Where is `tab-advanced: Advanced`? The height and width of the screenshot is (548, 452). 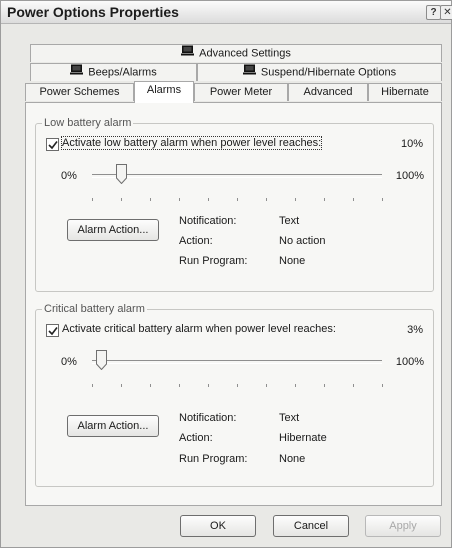
tab-advanced: Advanced is located at coordinates (328, 92).